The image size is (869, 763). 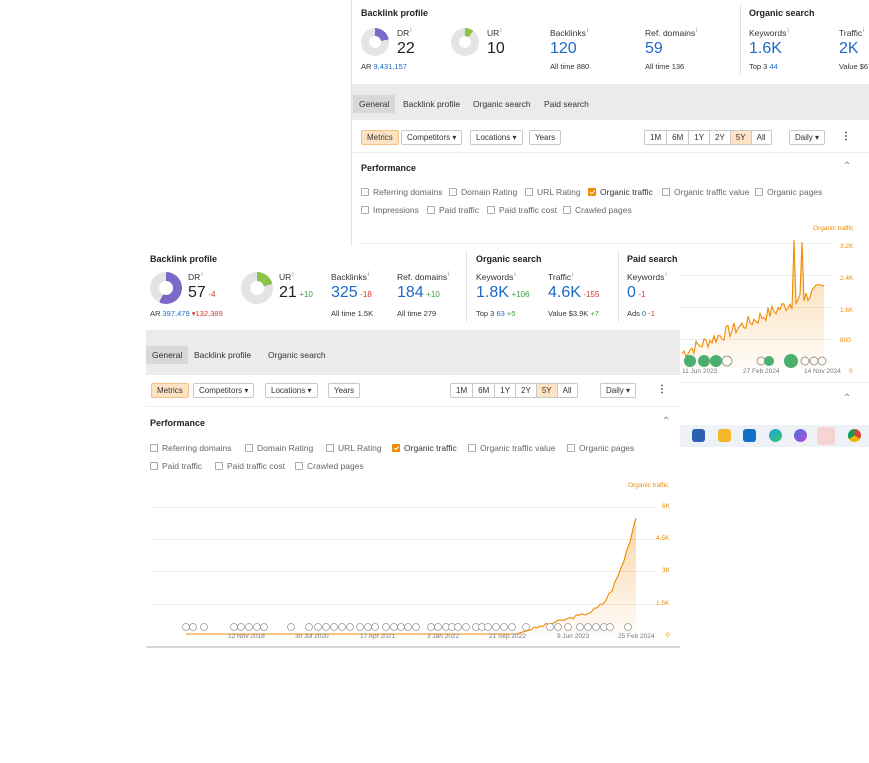 I want to click on copilot-icon, so click(x=800, y=435).